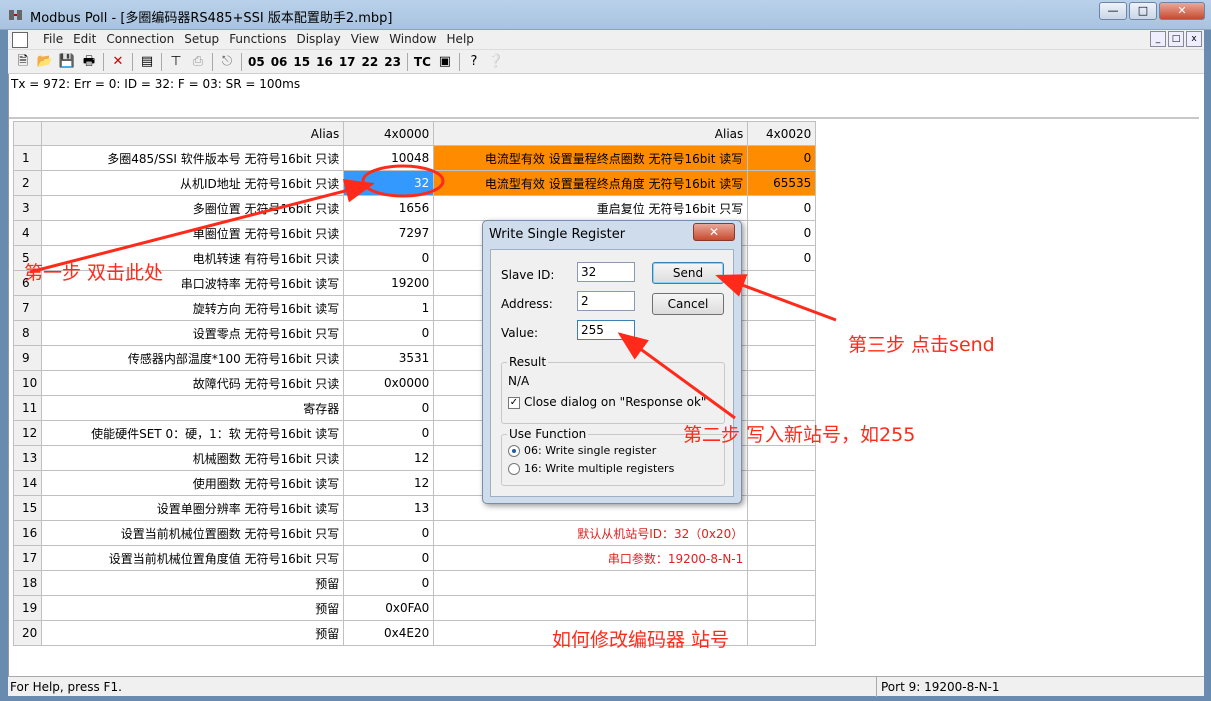  Describe the element at coordinates (193, 508) in the screenshot. I see `alias-cell-1: 设置单圈分辨率 无符号16bit 读写` at that location.